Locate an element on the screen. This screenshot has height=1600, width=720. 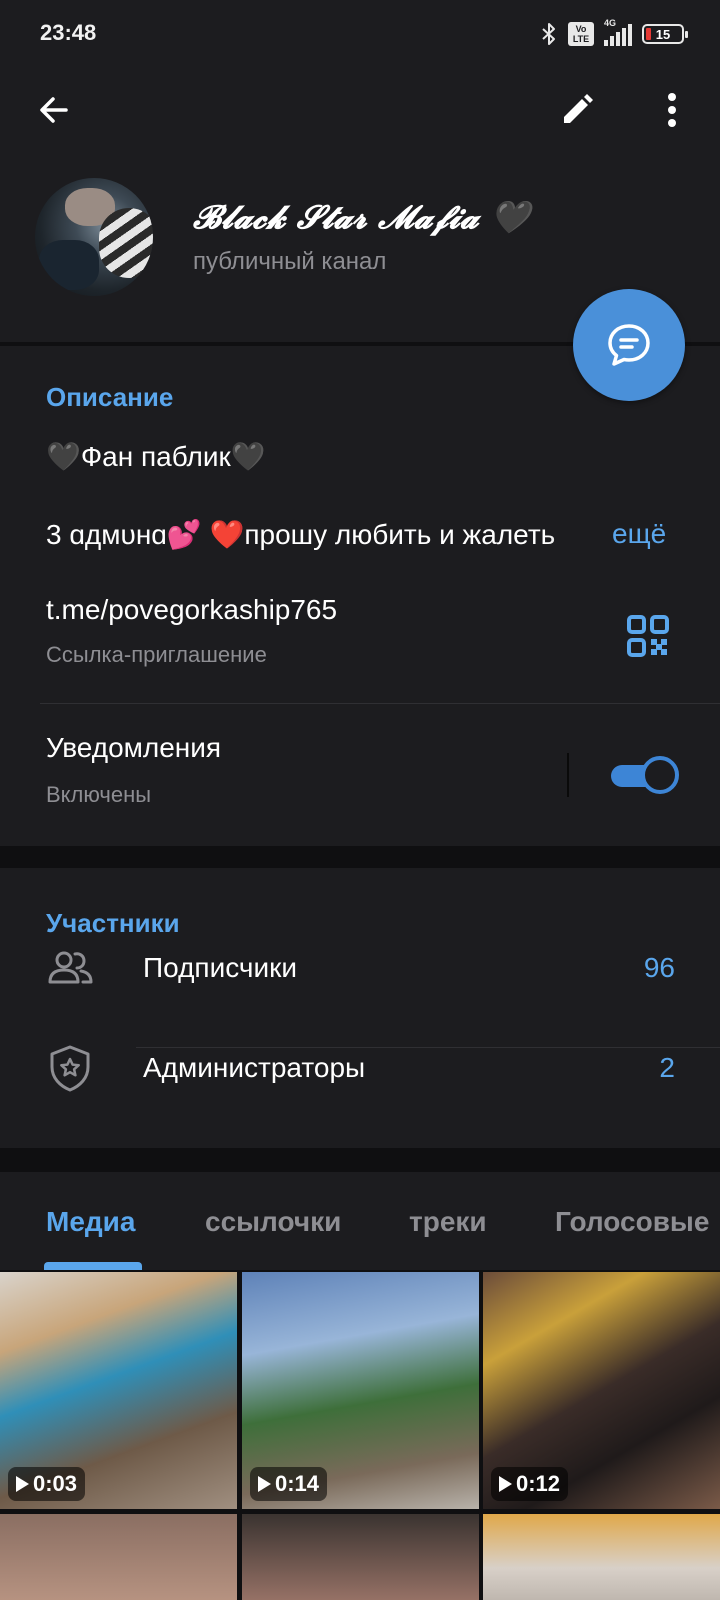
administrators-row: Администраторы 2 is located at coordinates (360, 1068).